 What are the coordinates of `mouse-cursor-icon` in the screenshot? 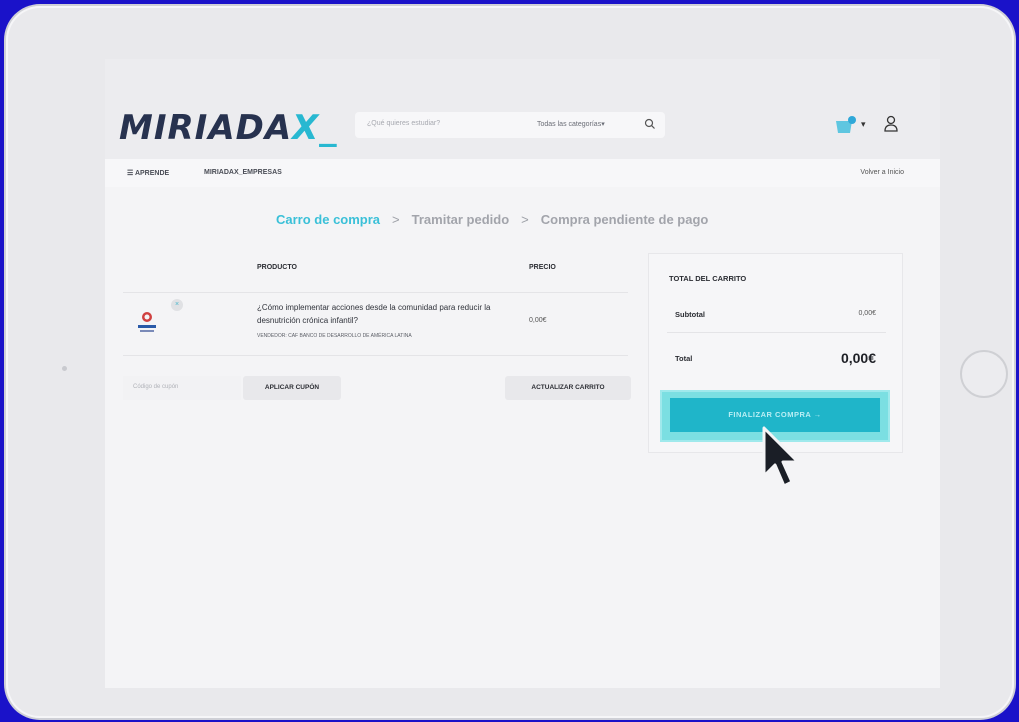 It's located at (781, 457).